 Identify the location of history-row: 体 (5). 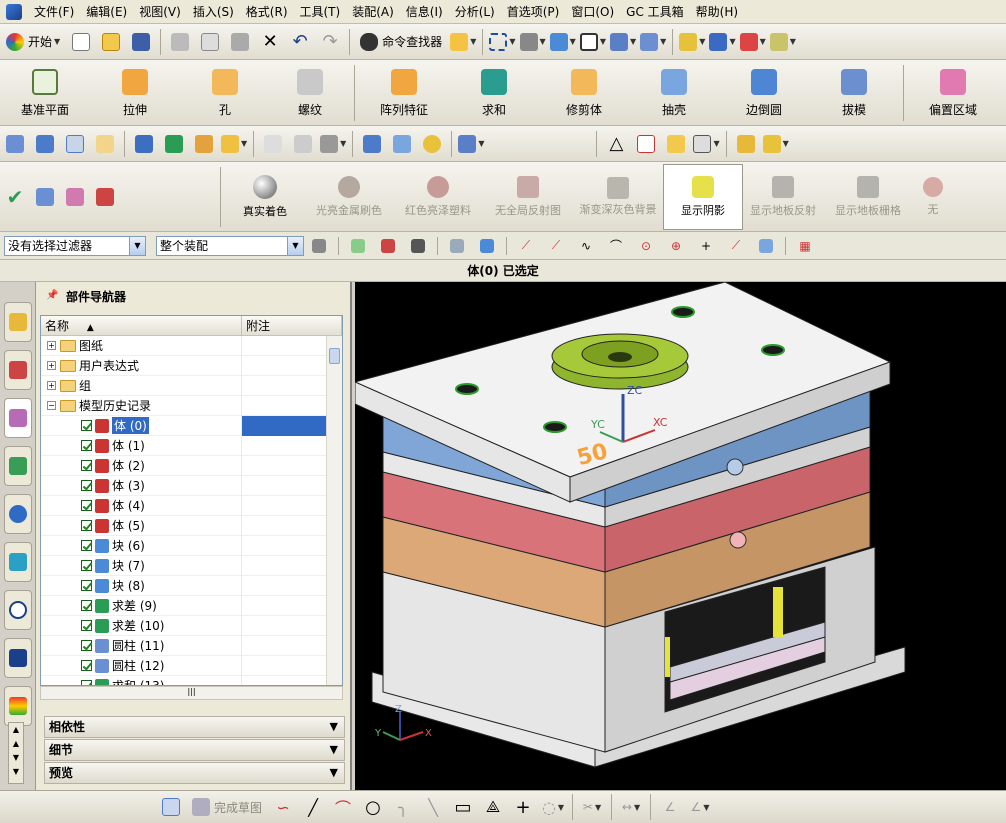
(191, 525).